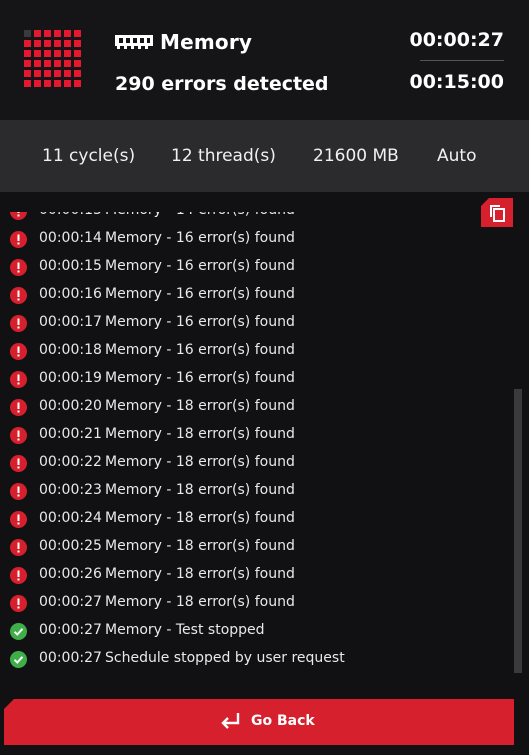  I want to click on log-time: 00:00:15, so click(70, 266).